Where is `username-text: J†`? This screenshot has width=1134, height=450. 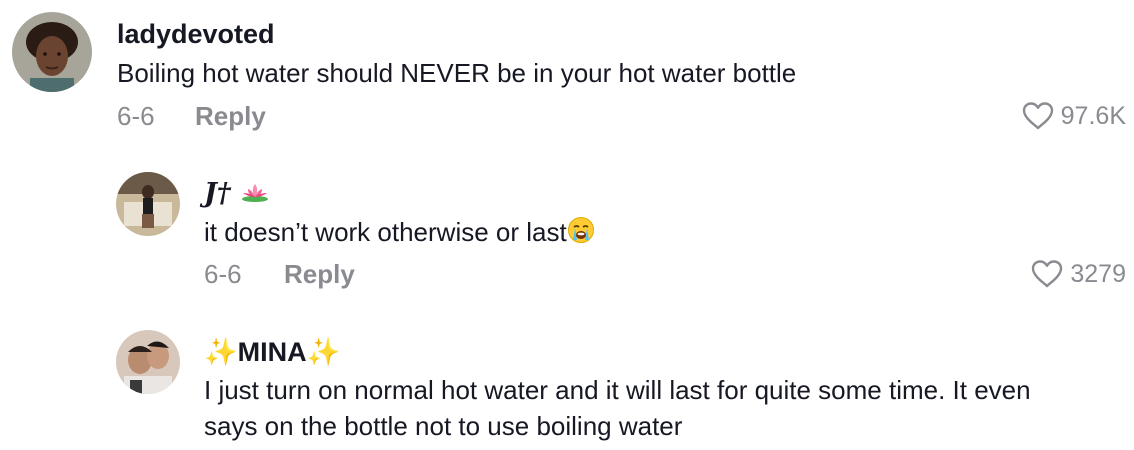 username-text: J† is located at coordinates (217, 193).